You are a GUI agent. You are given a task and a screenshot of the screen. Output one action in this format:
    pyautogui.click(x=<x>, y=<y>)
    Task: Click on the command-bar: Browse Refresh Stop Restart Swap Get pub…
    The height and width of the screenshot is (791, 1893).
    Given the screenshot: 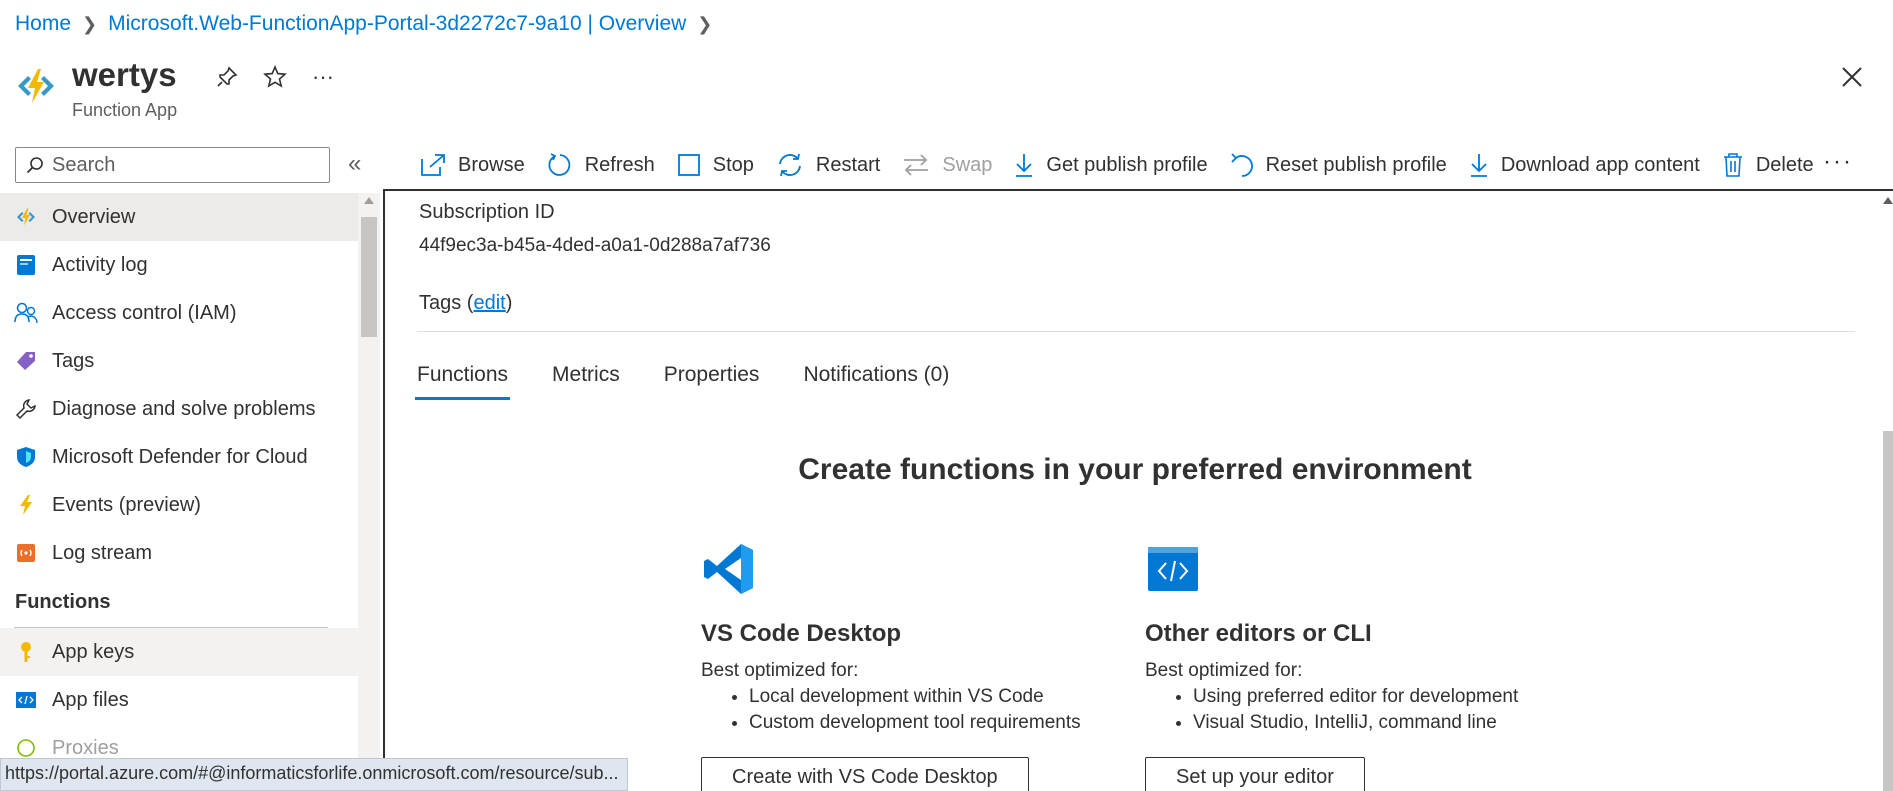 What is the action you would take?
    pyautogui.click(x=1128, y=165)
    